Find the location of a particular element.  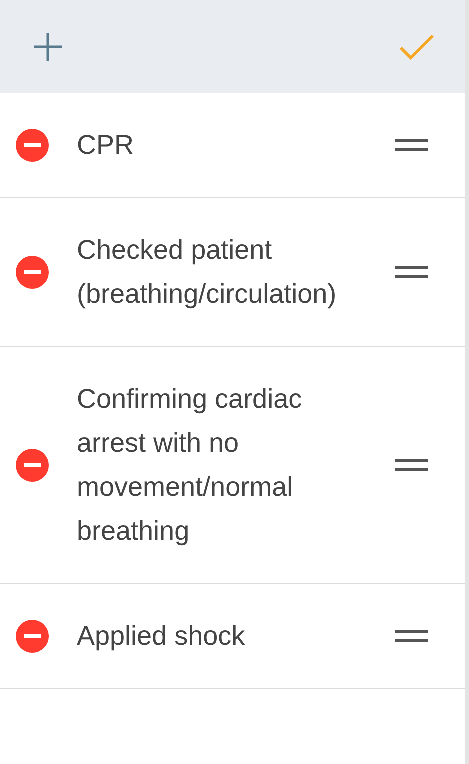

item-label: Checked patient (breathing/circulation) is located at coordinates (207, 272).